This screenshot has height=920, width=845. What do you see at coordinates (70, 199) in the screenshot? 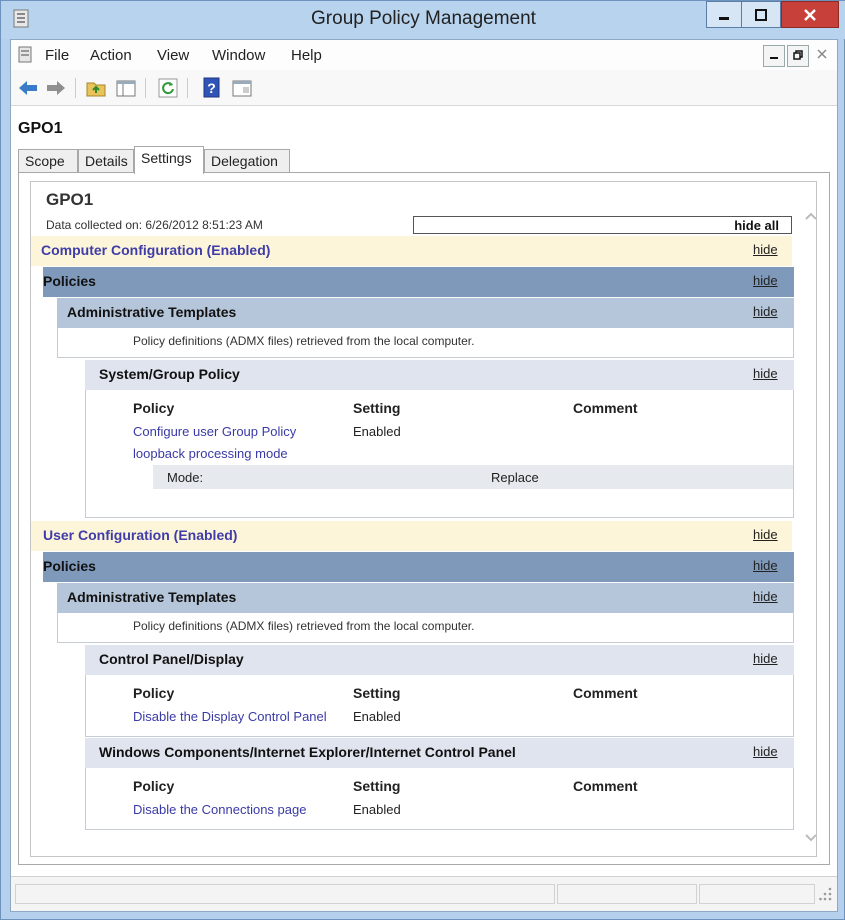
I see `report-title: GPO1` at bounding box center [70, 199].